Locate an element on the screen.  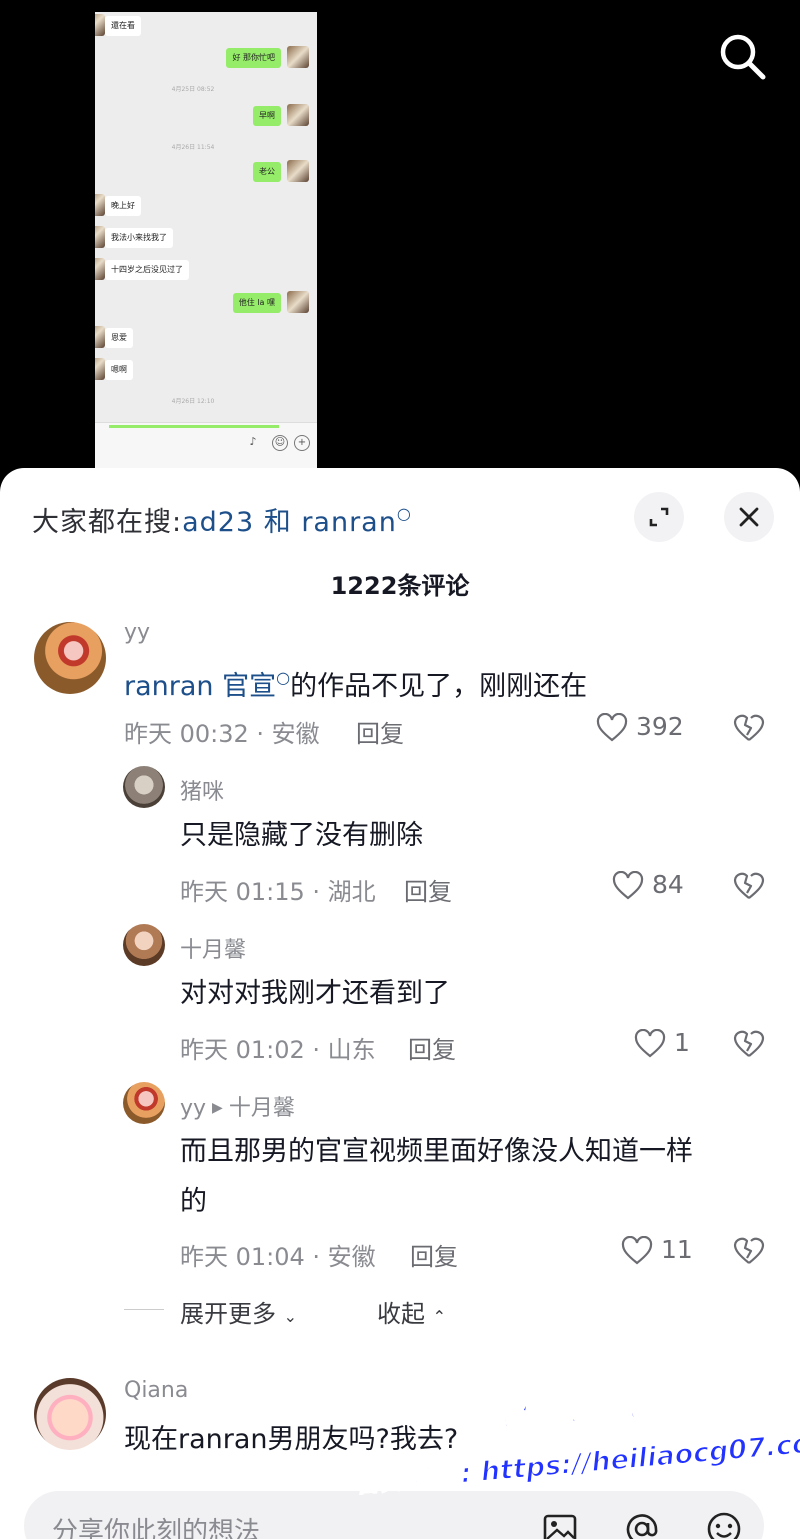
close-button is located at coordinates (749, 517).